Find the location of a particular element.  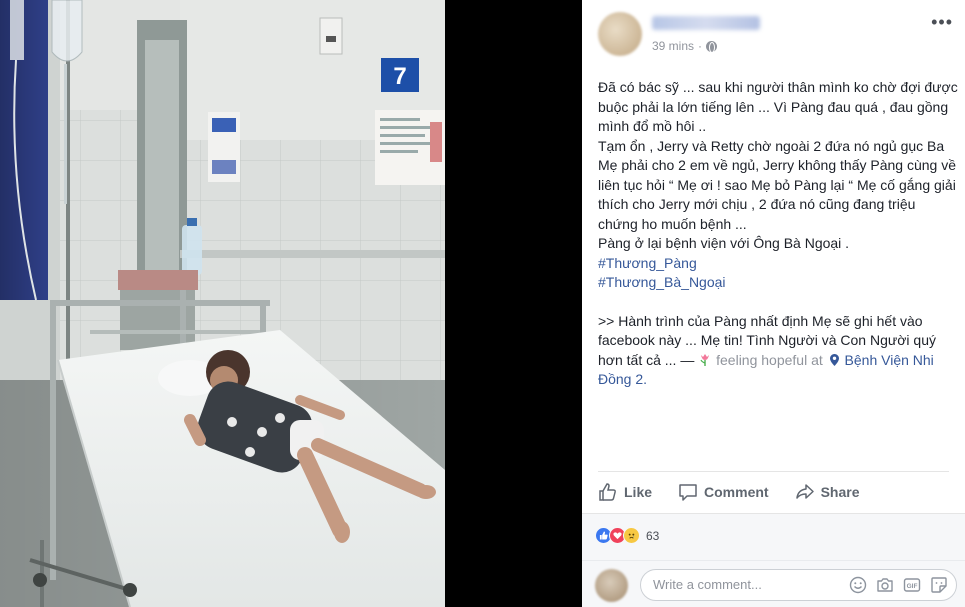

viewer-avatar is located at coordinates (611, 585).